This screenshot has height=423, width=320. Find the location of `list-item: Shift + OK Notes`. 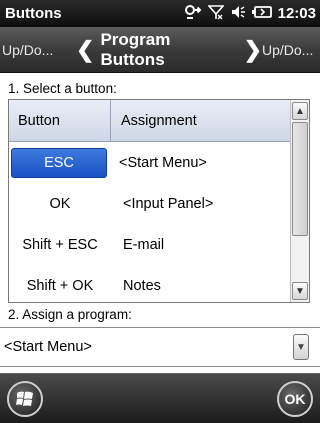

list-item: Shift + OK Notes is located at coordinates (150, 283).